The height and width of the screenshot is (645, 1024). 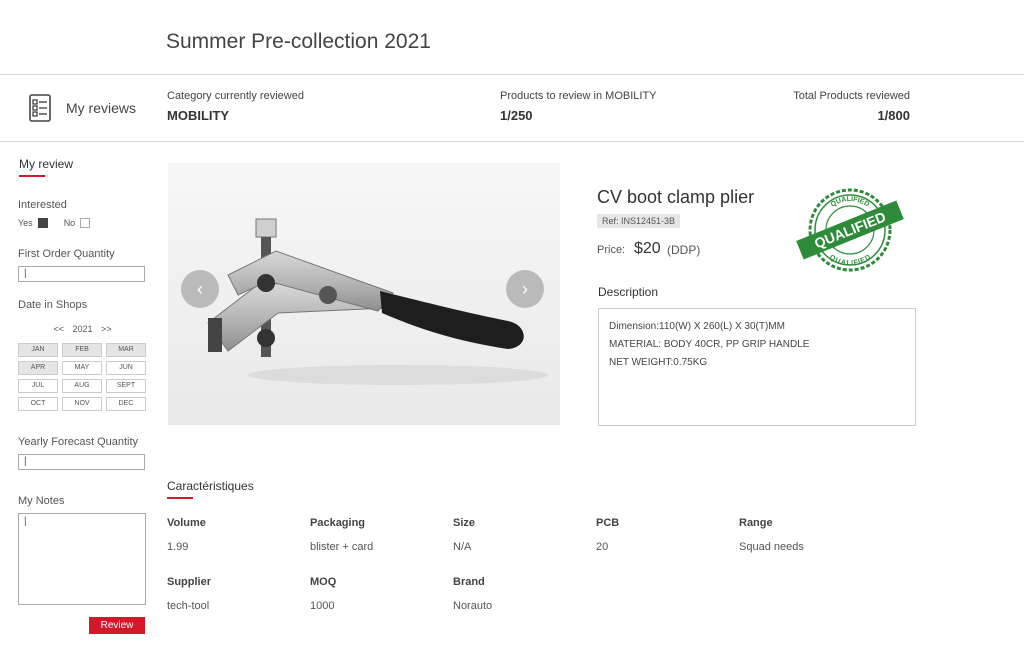 I want to click on month-oct: OCT, so click(x=38, y=404).